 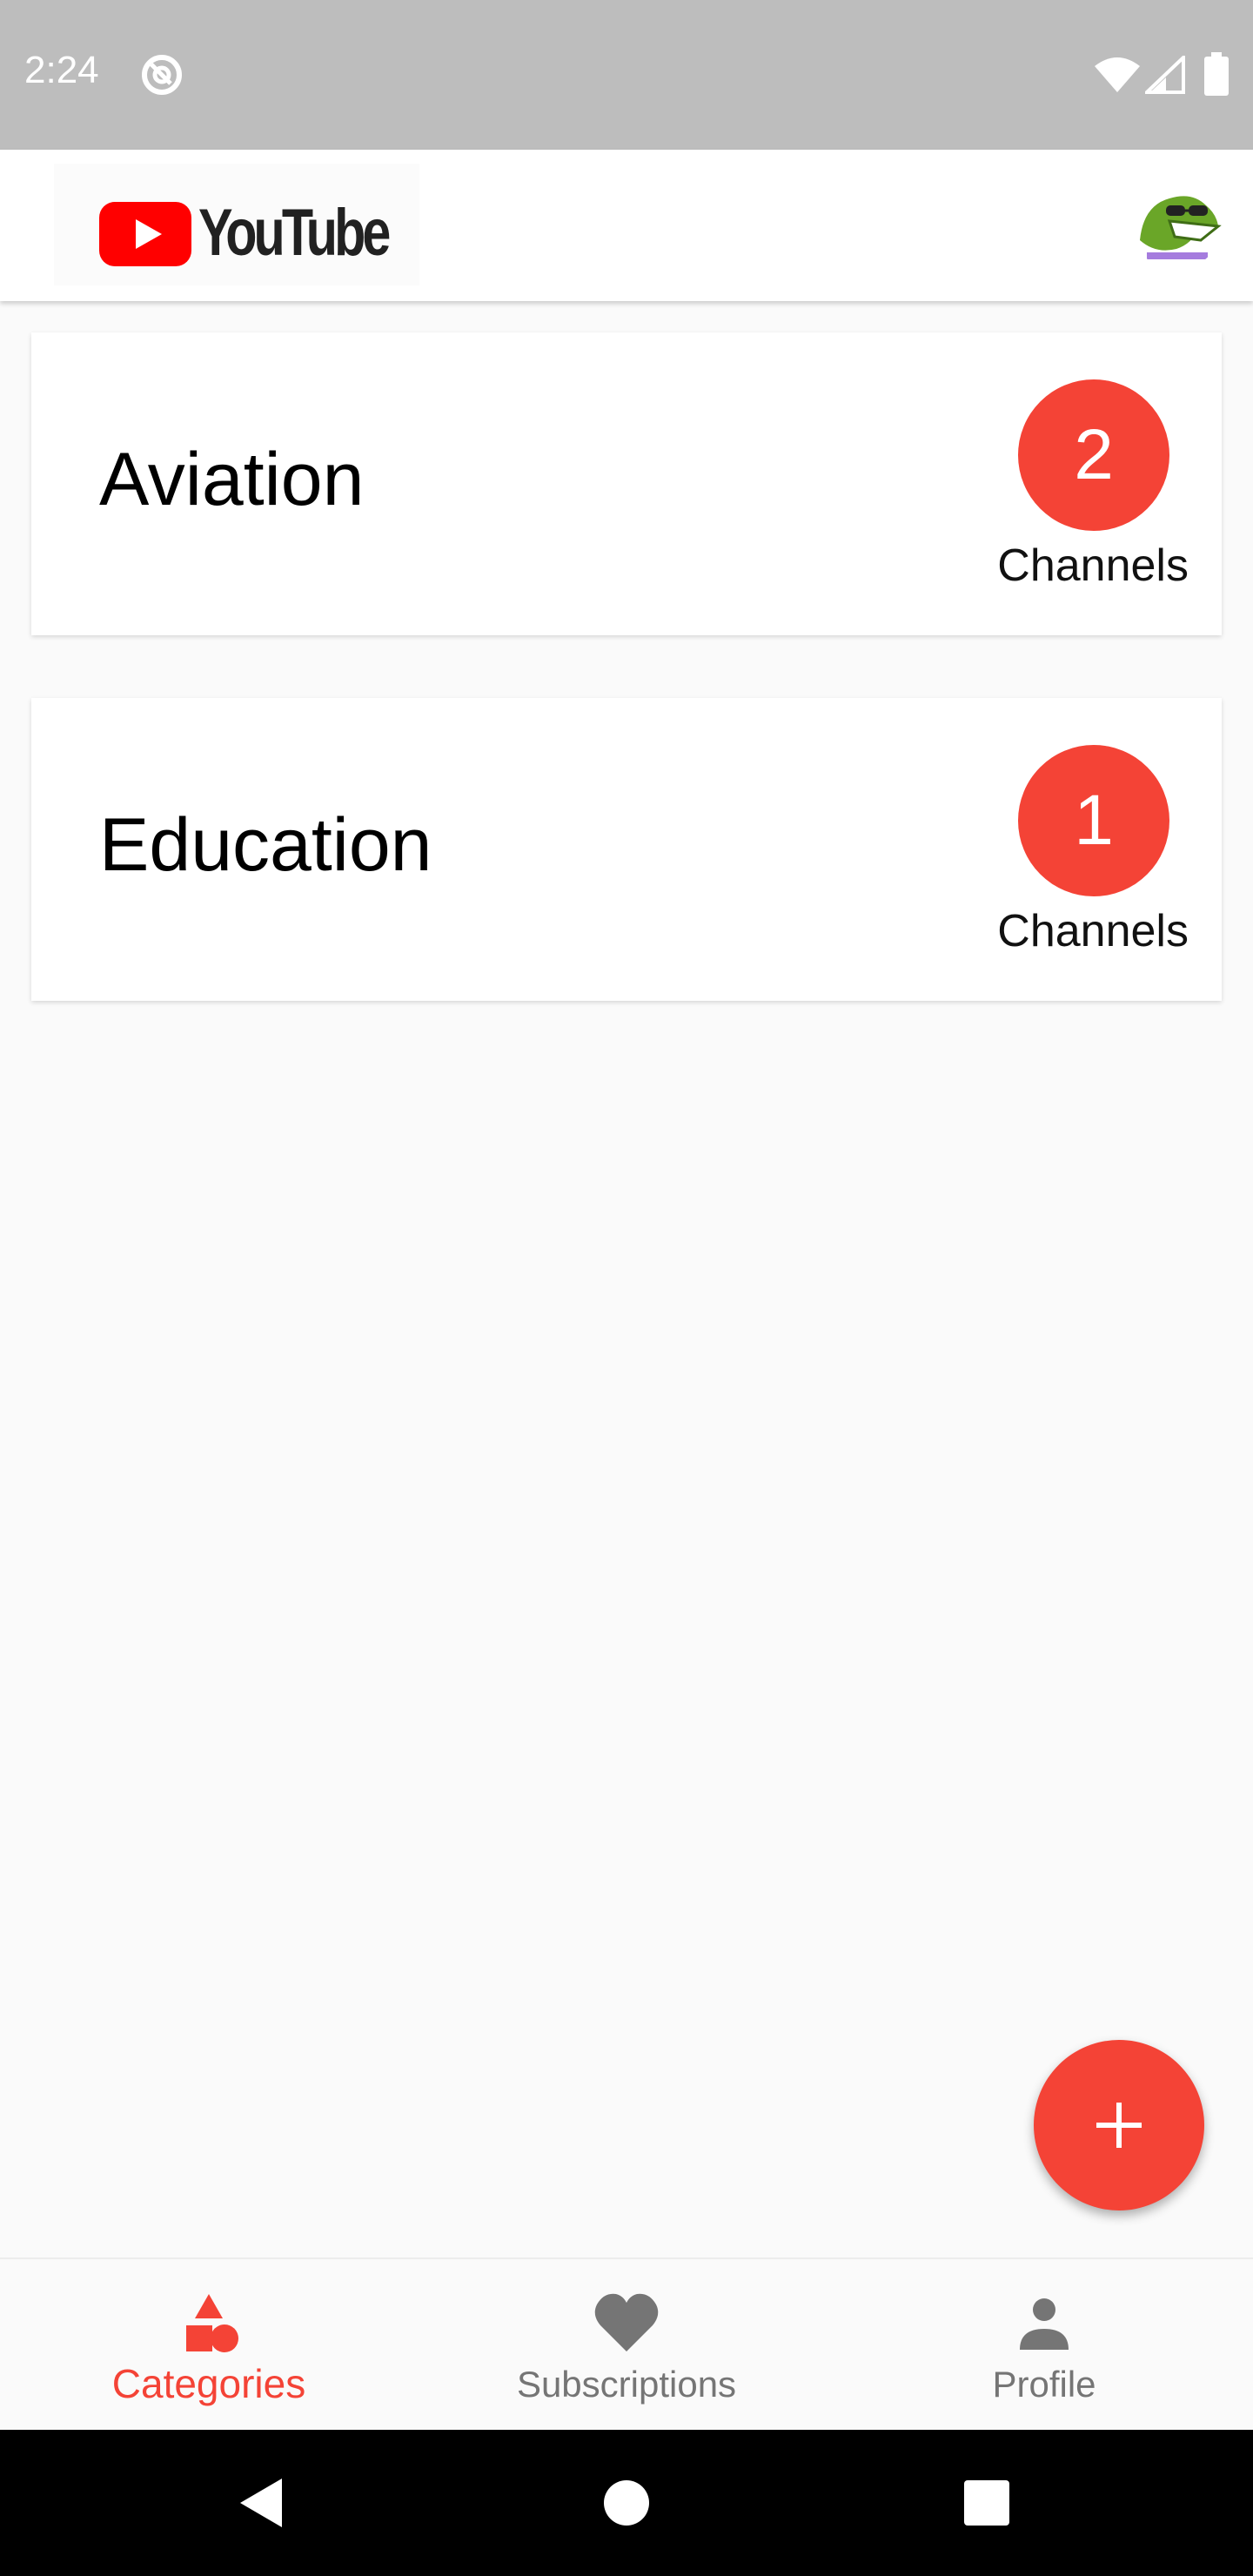 What do you see at coordinates (626, 849) in the screenshot?
I see `category-card-education: Education 1 Channels` at bounding box center [626, 849].